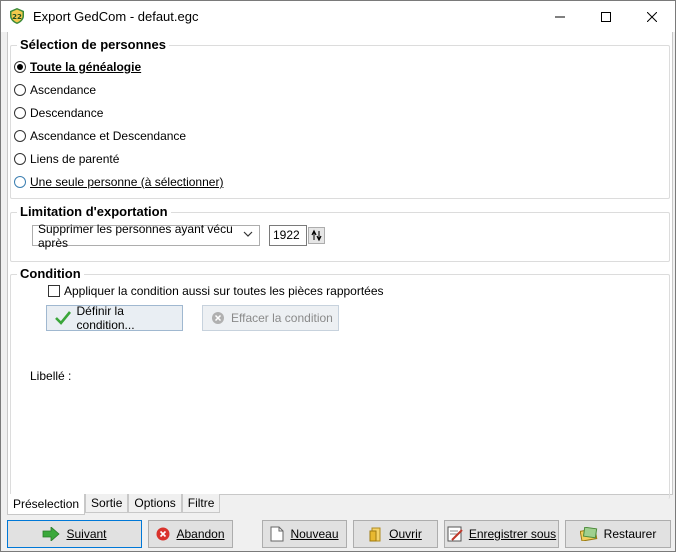 This screenshot has height=552, width=676. I want to click on enregistrer-sous-button: Enregistrer sous, so click(501, 534).